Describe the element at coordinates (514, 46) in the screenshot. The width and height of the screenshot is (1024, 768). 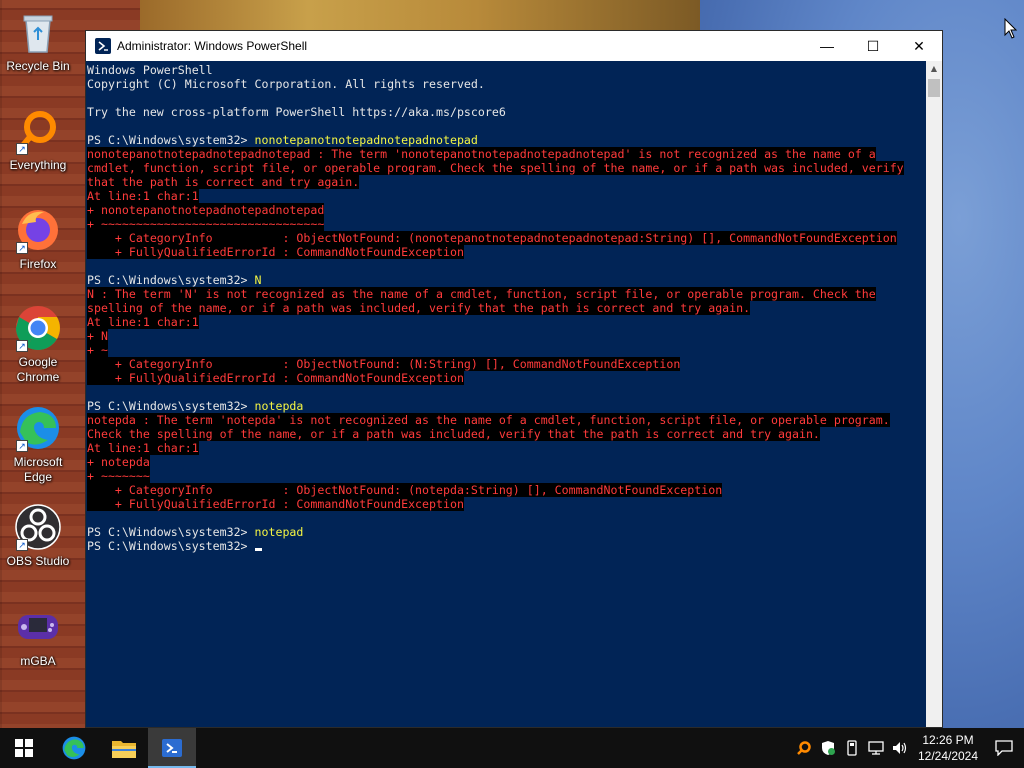
I see `window-titlebar: Administrator: Windows PowerShell — ☐ ✕` at that location.